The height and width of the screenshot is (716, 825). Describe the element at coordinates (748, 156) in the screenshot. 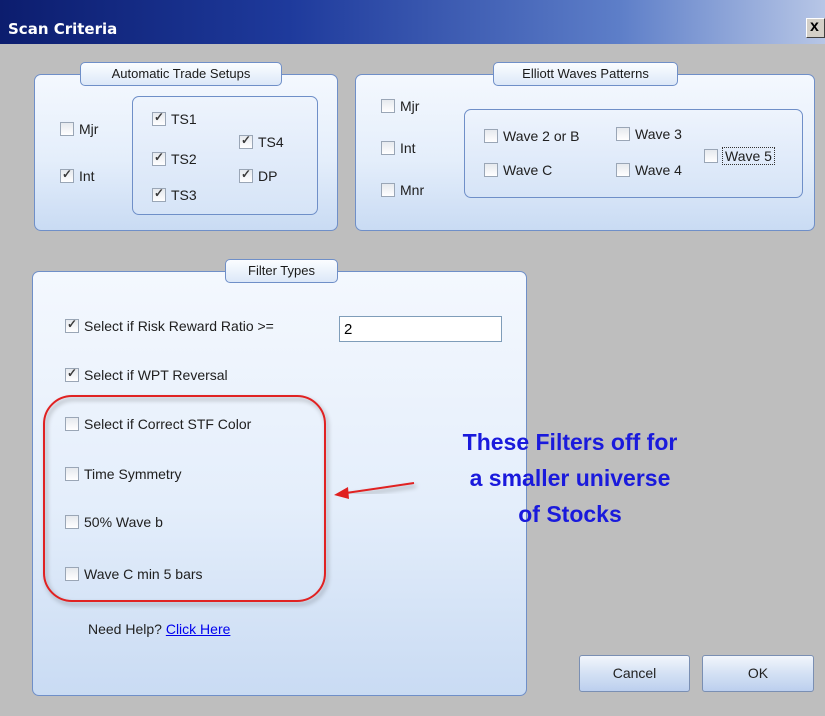

I see `checkbox-label: Wave 5` at that location.